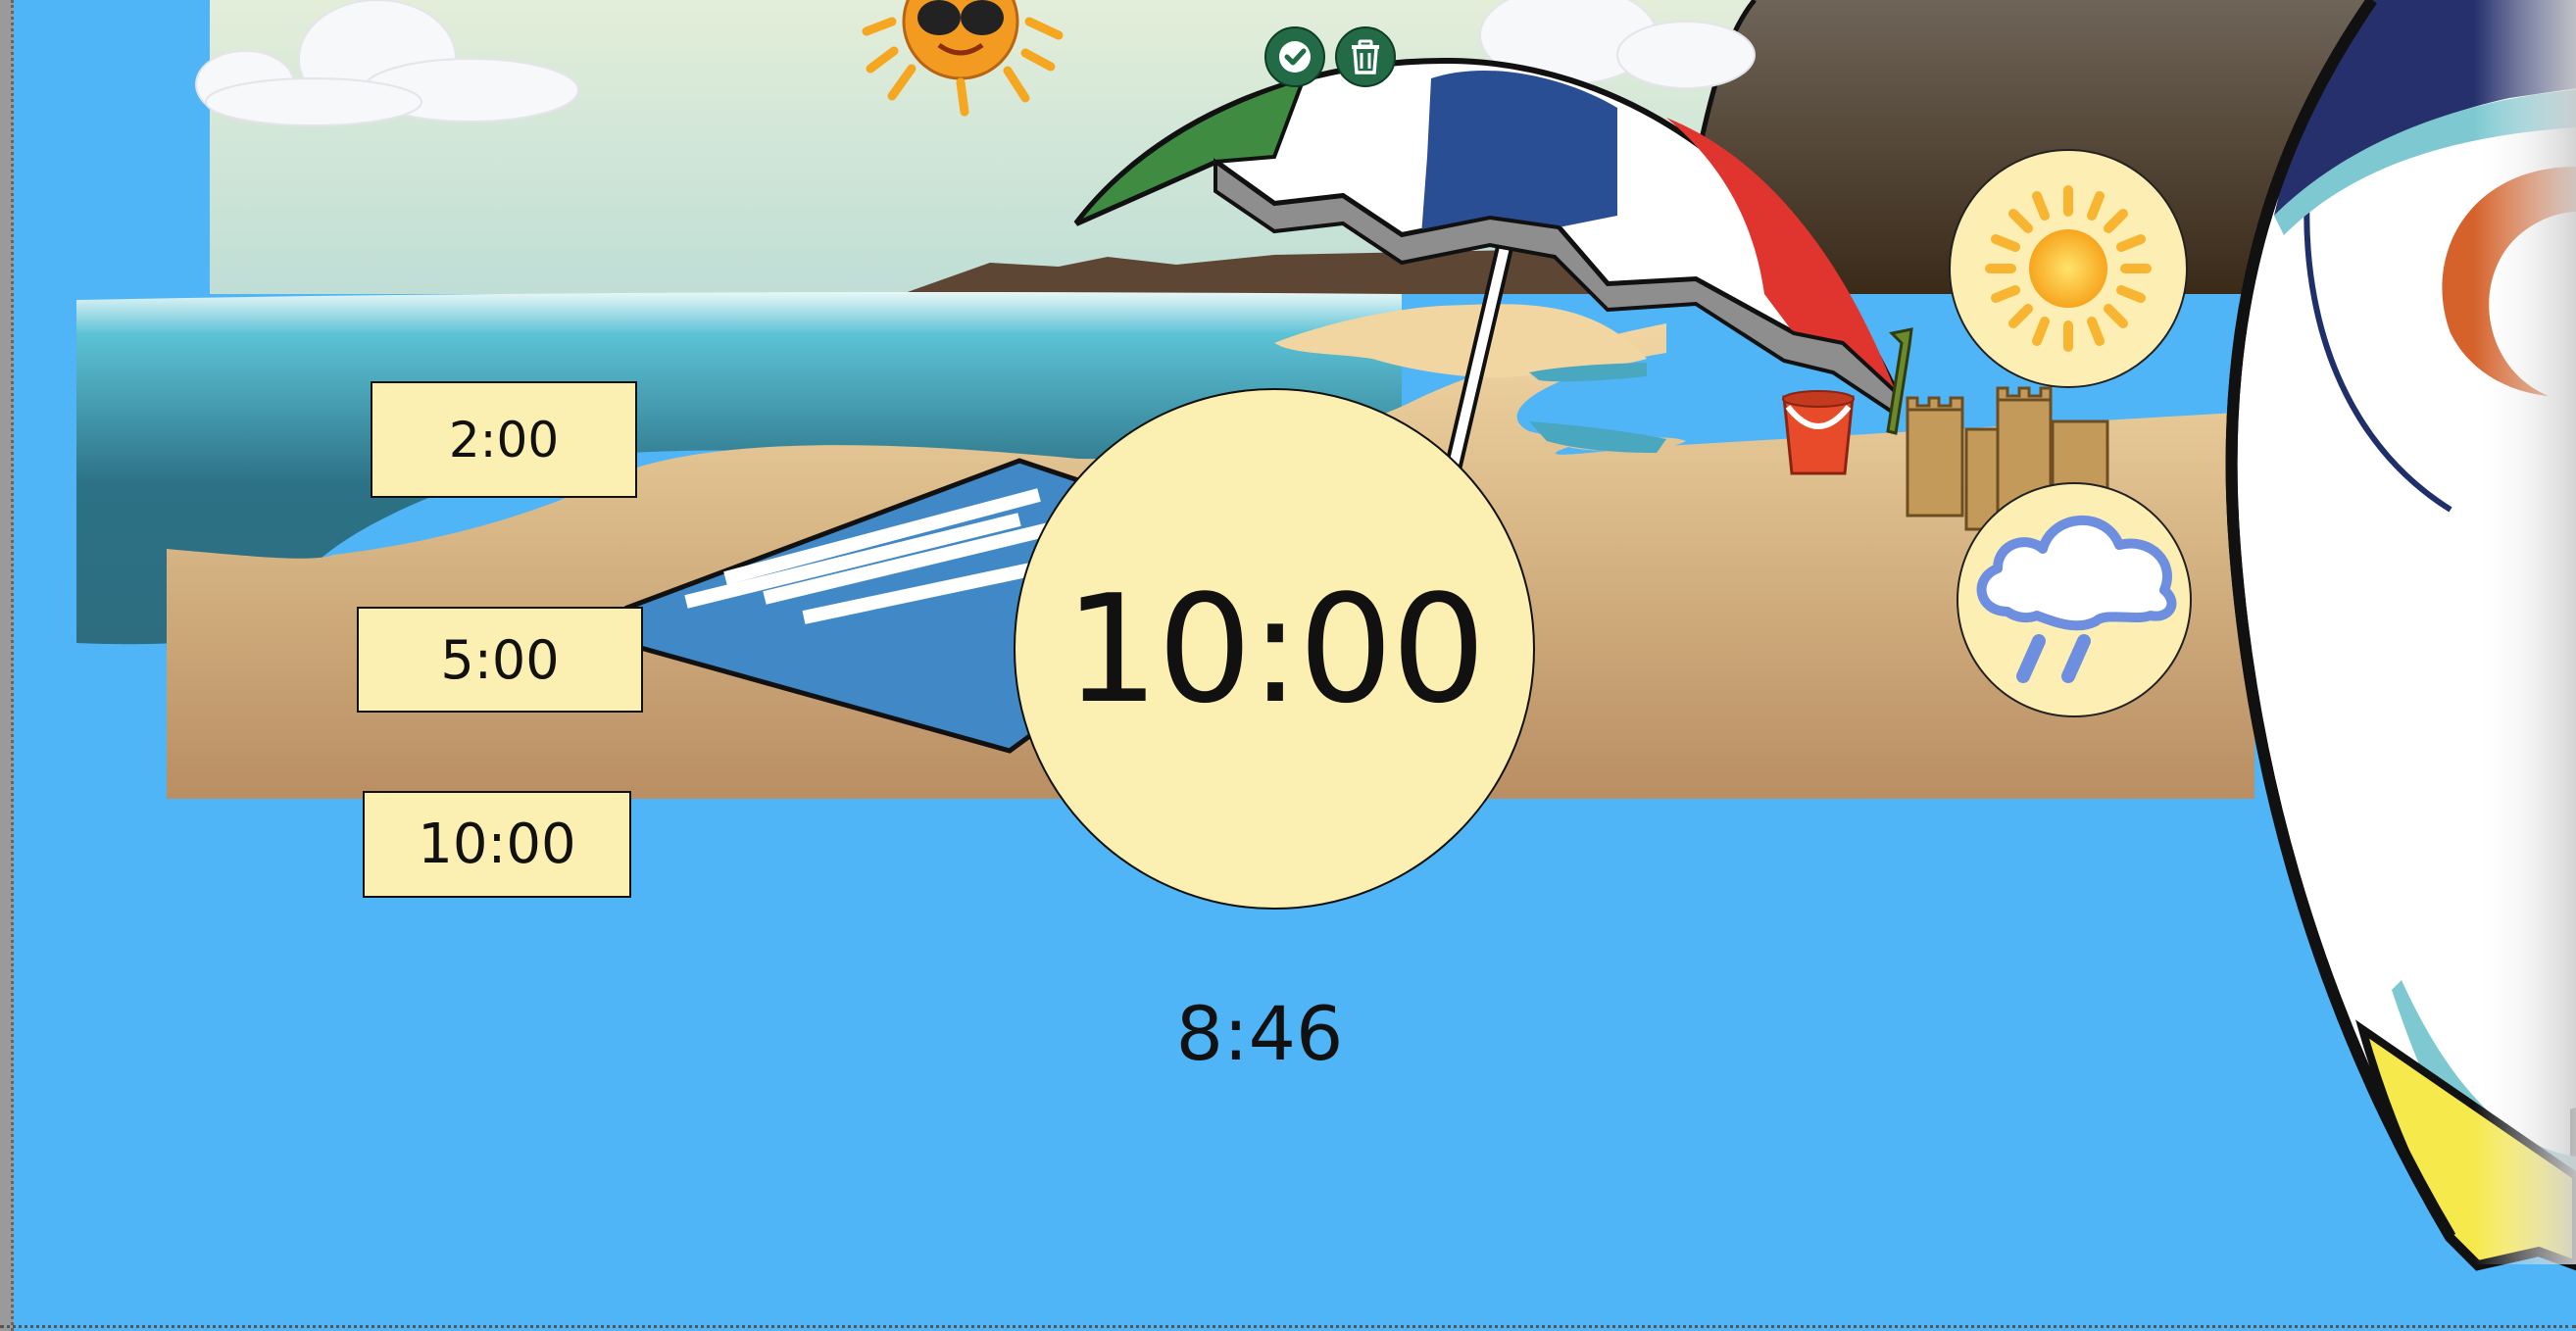  Describe the element at coordinates (1288, 1328) in the screenshot. I see `canvas-bottom-edge` at that location.